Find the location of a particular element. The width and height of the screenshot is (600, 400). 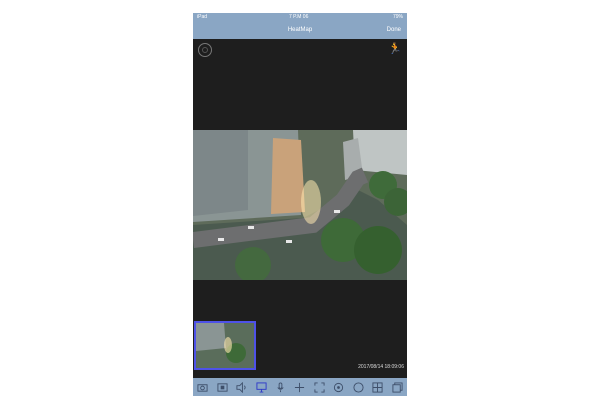

thumbnail-preview is located at coordinates (225, 345).